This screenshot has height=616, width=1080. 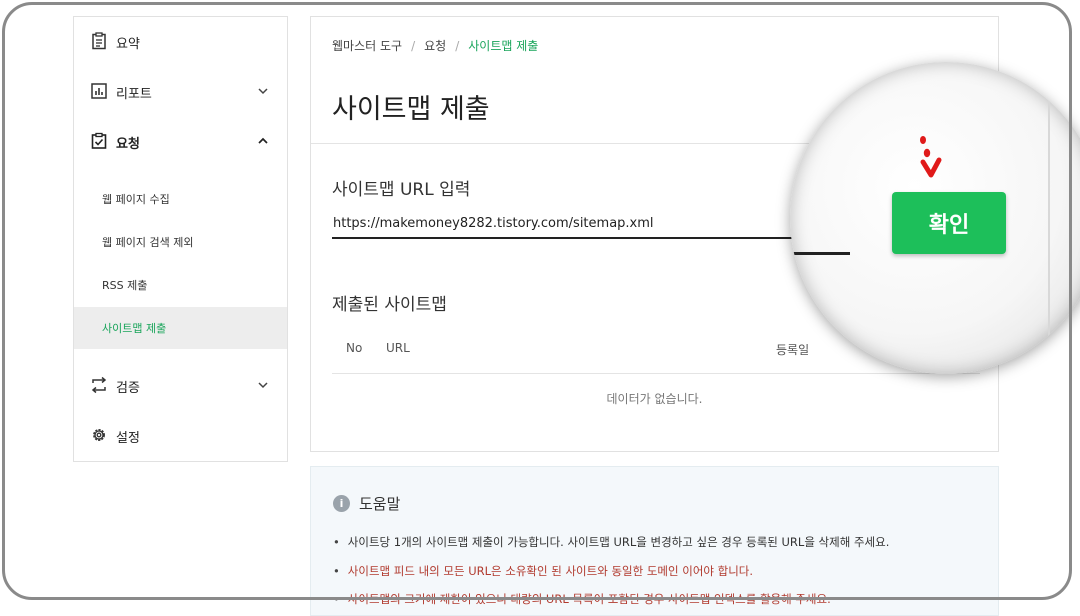 I want to click on sidebar-item-label: 검증, so click(x=128, y=388).